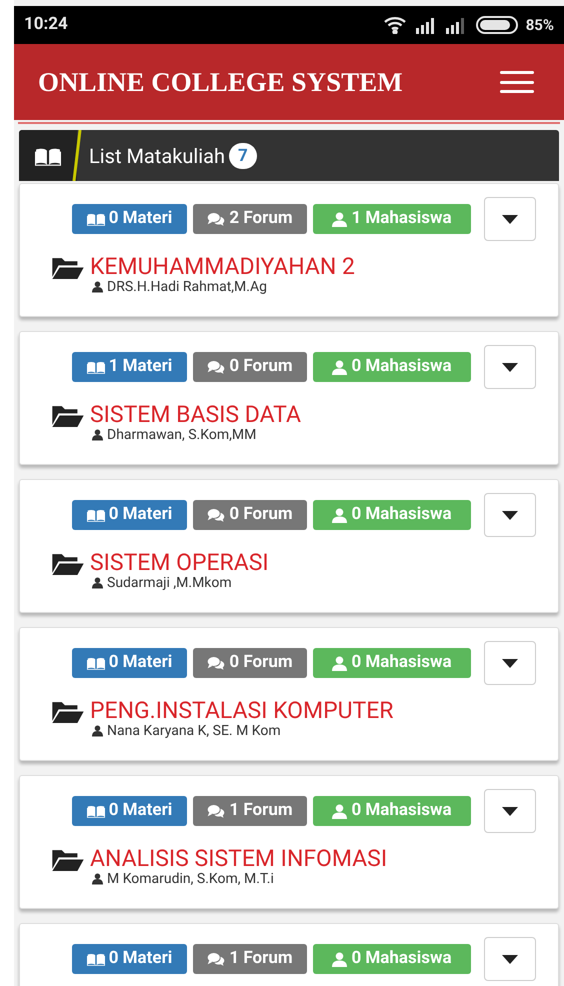 This screenshot has height=986, width=564. Describe the element at coordinates (77, 155) in the screenshot. I see `slash-stripe` at that location.